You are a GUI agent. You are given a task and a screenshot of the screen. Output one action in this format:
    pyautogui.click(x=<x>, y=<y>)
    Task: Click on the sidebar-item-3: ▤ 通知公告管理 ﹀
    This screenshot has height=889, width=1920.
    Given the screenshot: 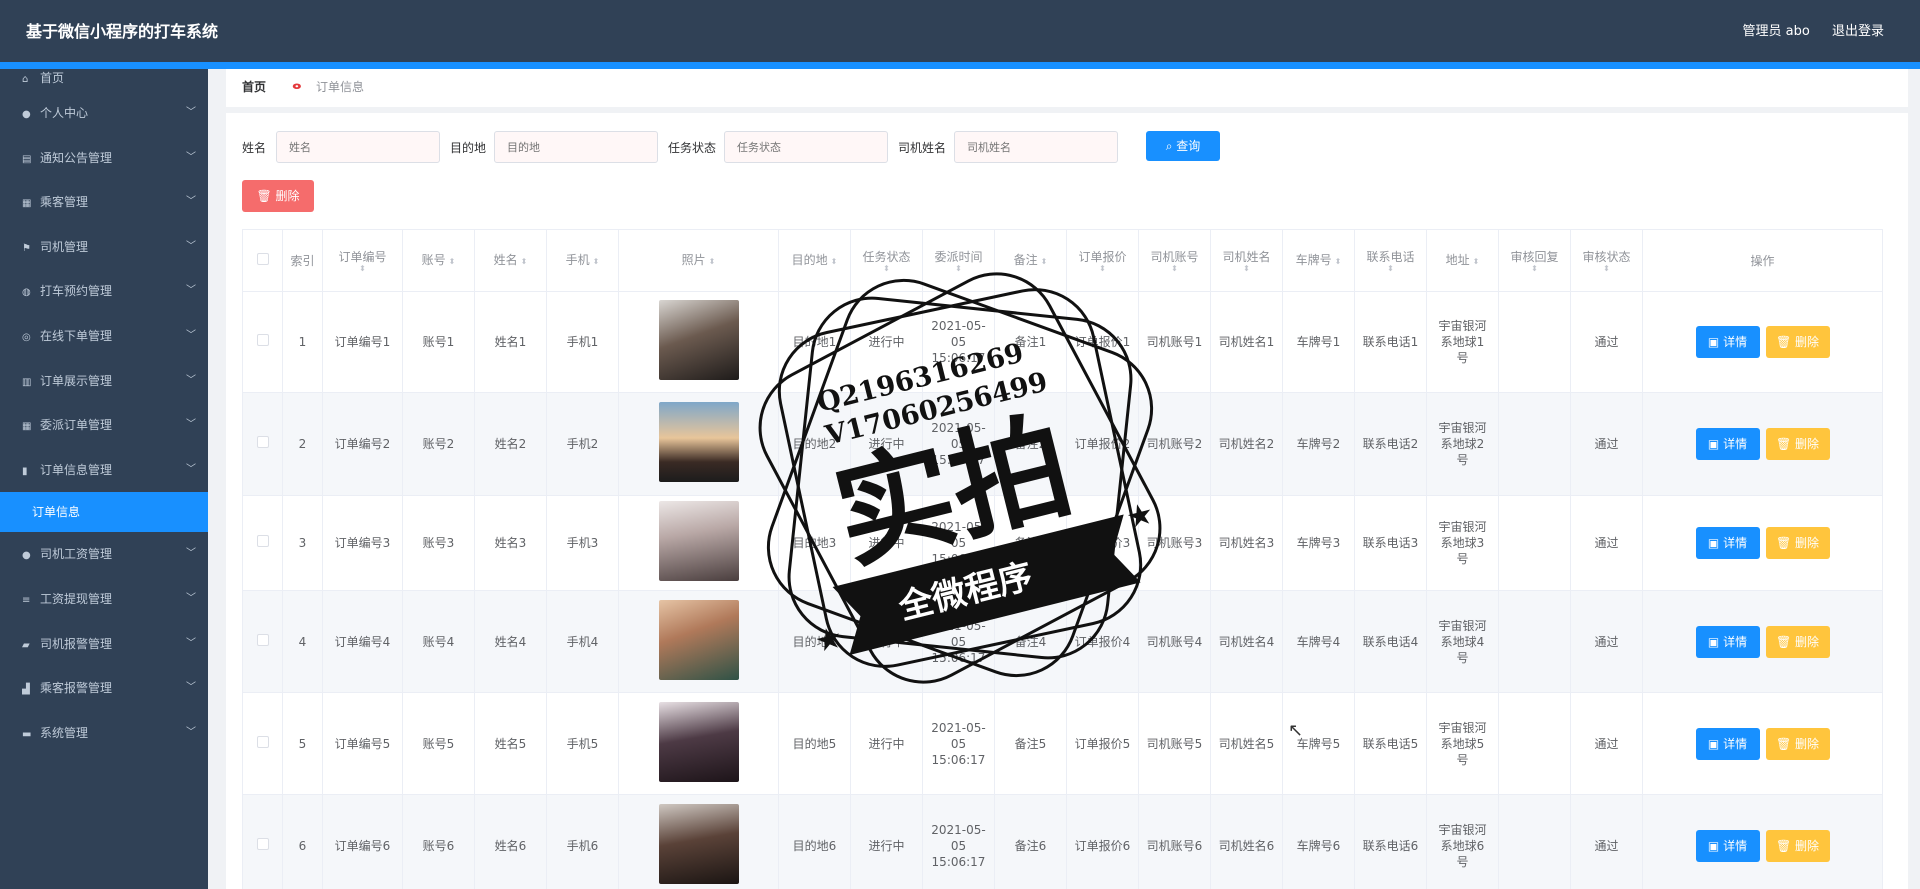 What is the action you would take?
    pyautogui.click(x=104, y=158)
    